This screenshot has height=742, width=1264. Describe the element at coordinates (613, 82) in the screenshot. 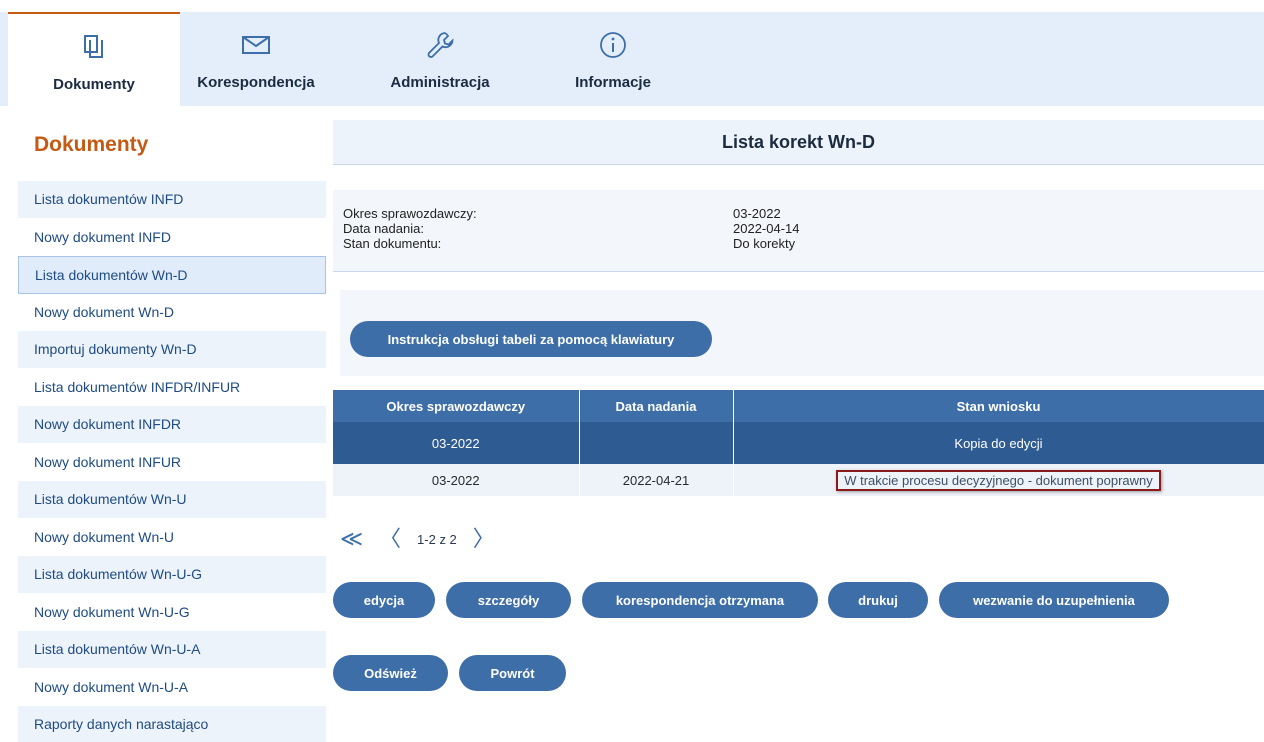

I see `tab-label: Informacje` at that location.